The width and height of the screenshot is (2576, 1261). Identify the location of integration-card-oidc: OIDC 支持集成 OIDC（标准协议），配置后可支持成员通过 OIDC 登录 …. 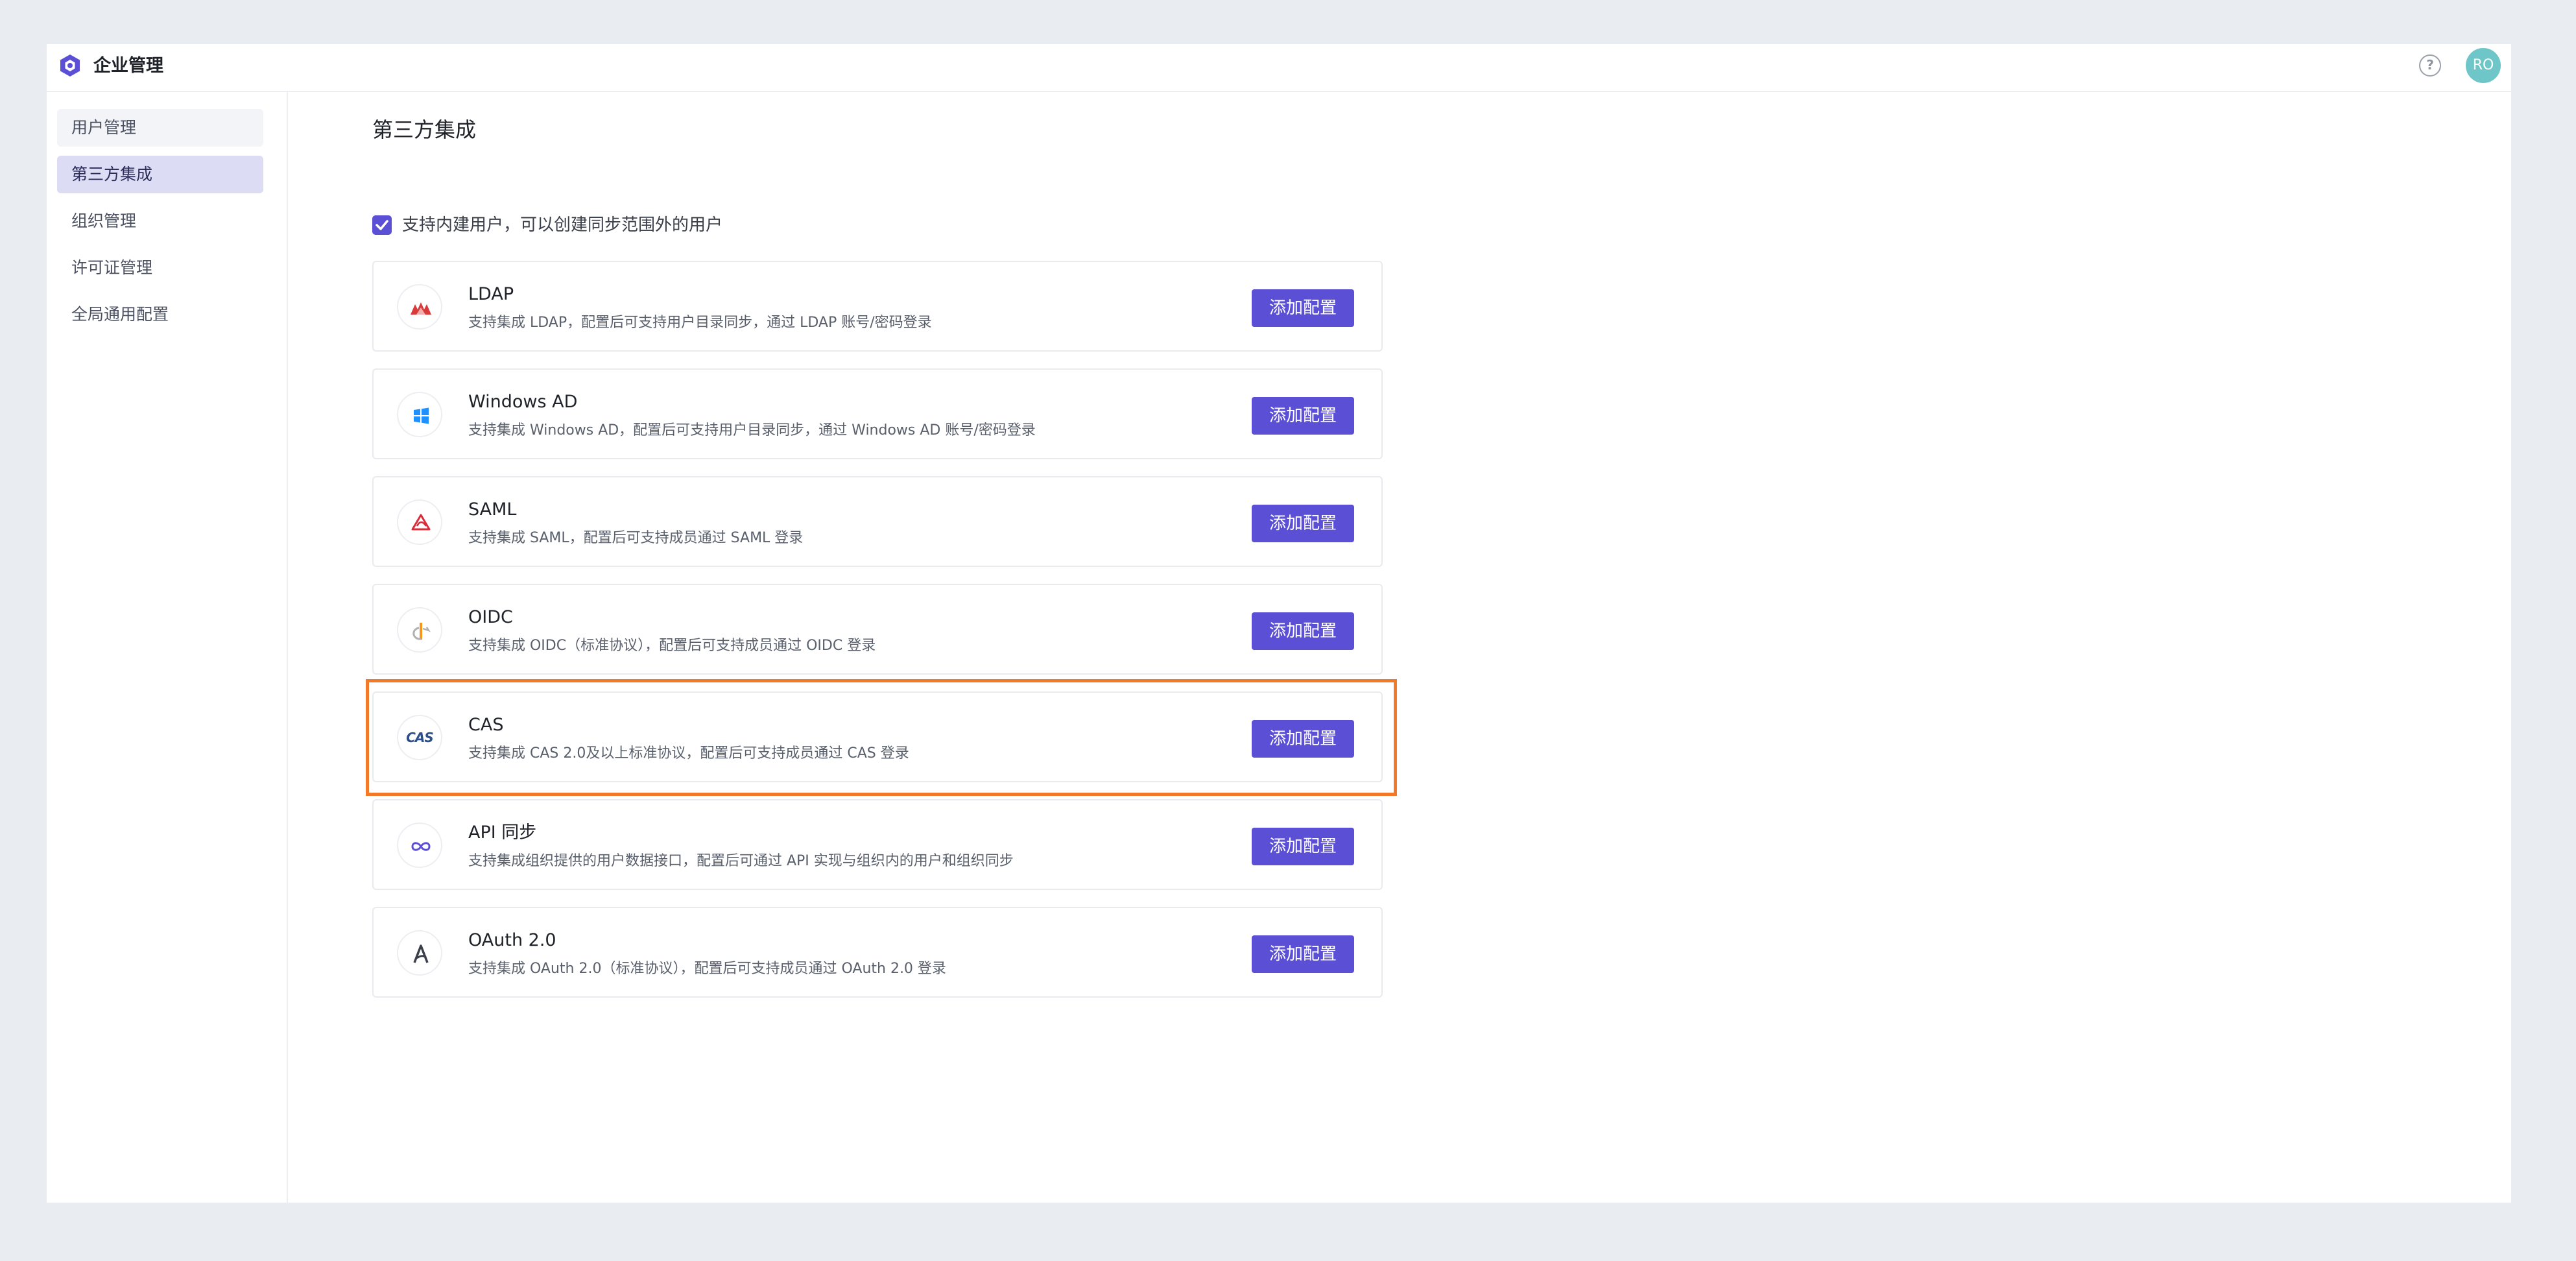
(877, 629).